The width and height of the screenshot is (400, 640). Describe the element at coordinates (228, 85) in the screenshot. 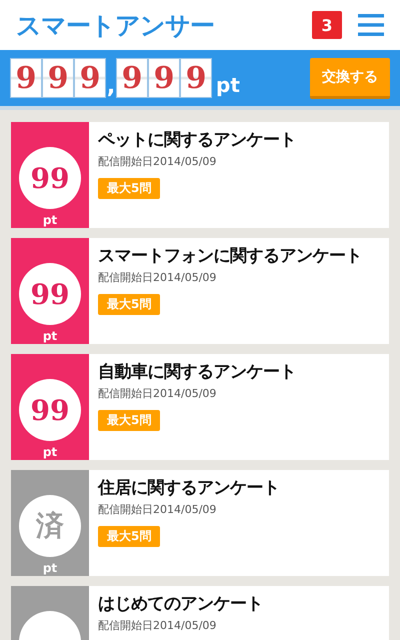

I see `points-unit: pt` at that location.